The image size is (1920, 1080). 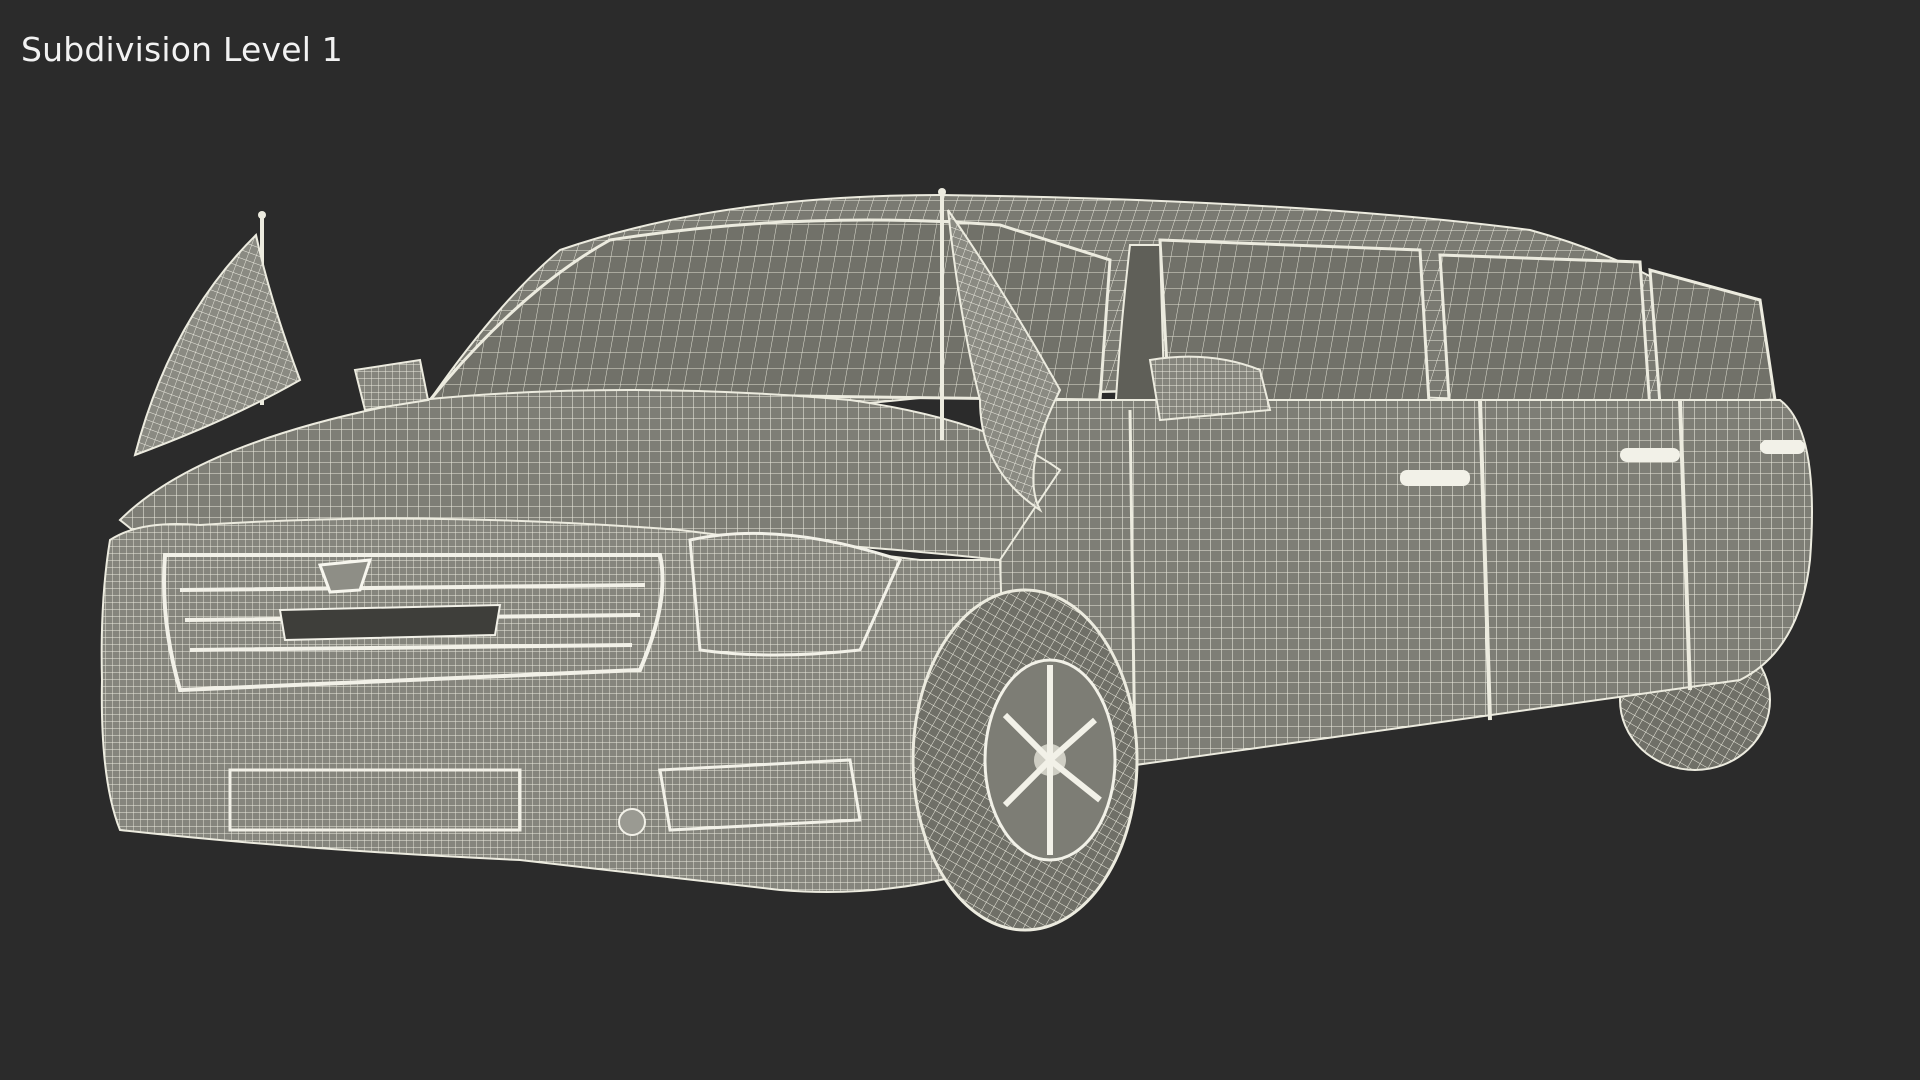 What do you see at coordinates (217, 334) in the screenshot?
I see `flag-left` at bounding box center [217, 334].